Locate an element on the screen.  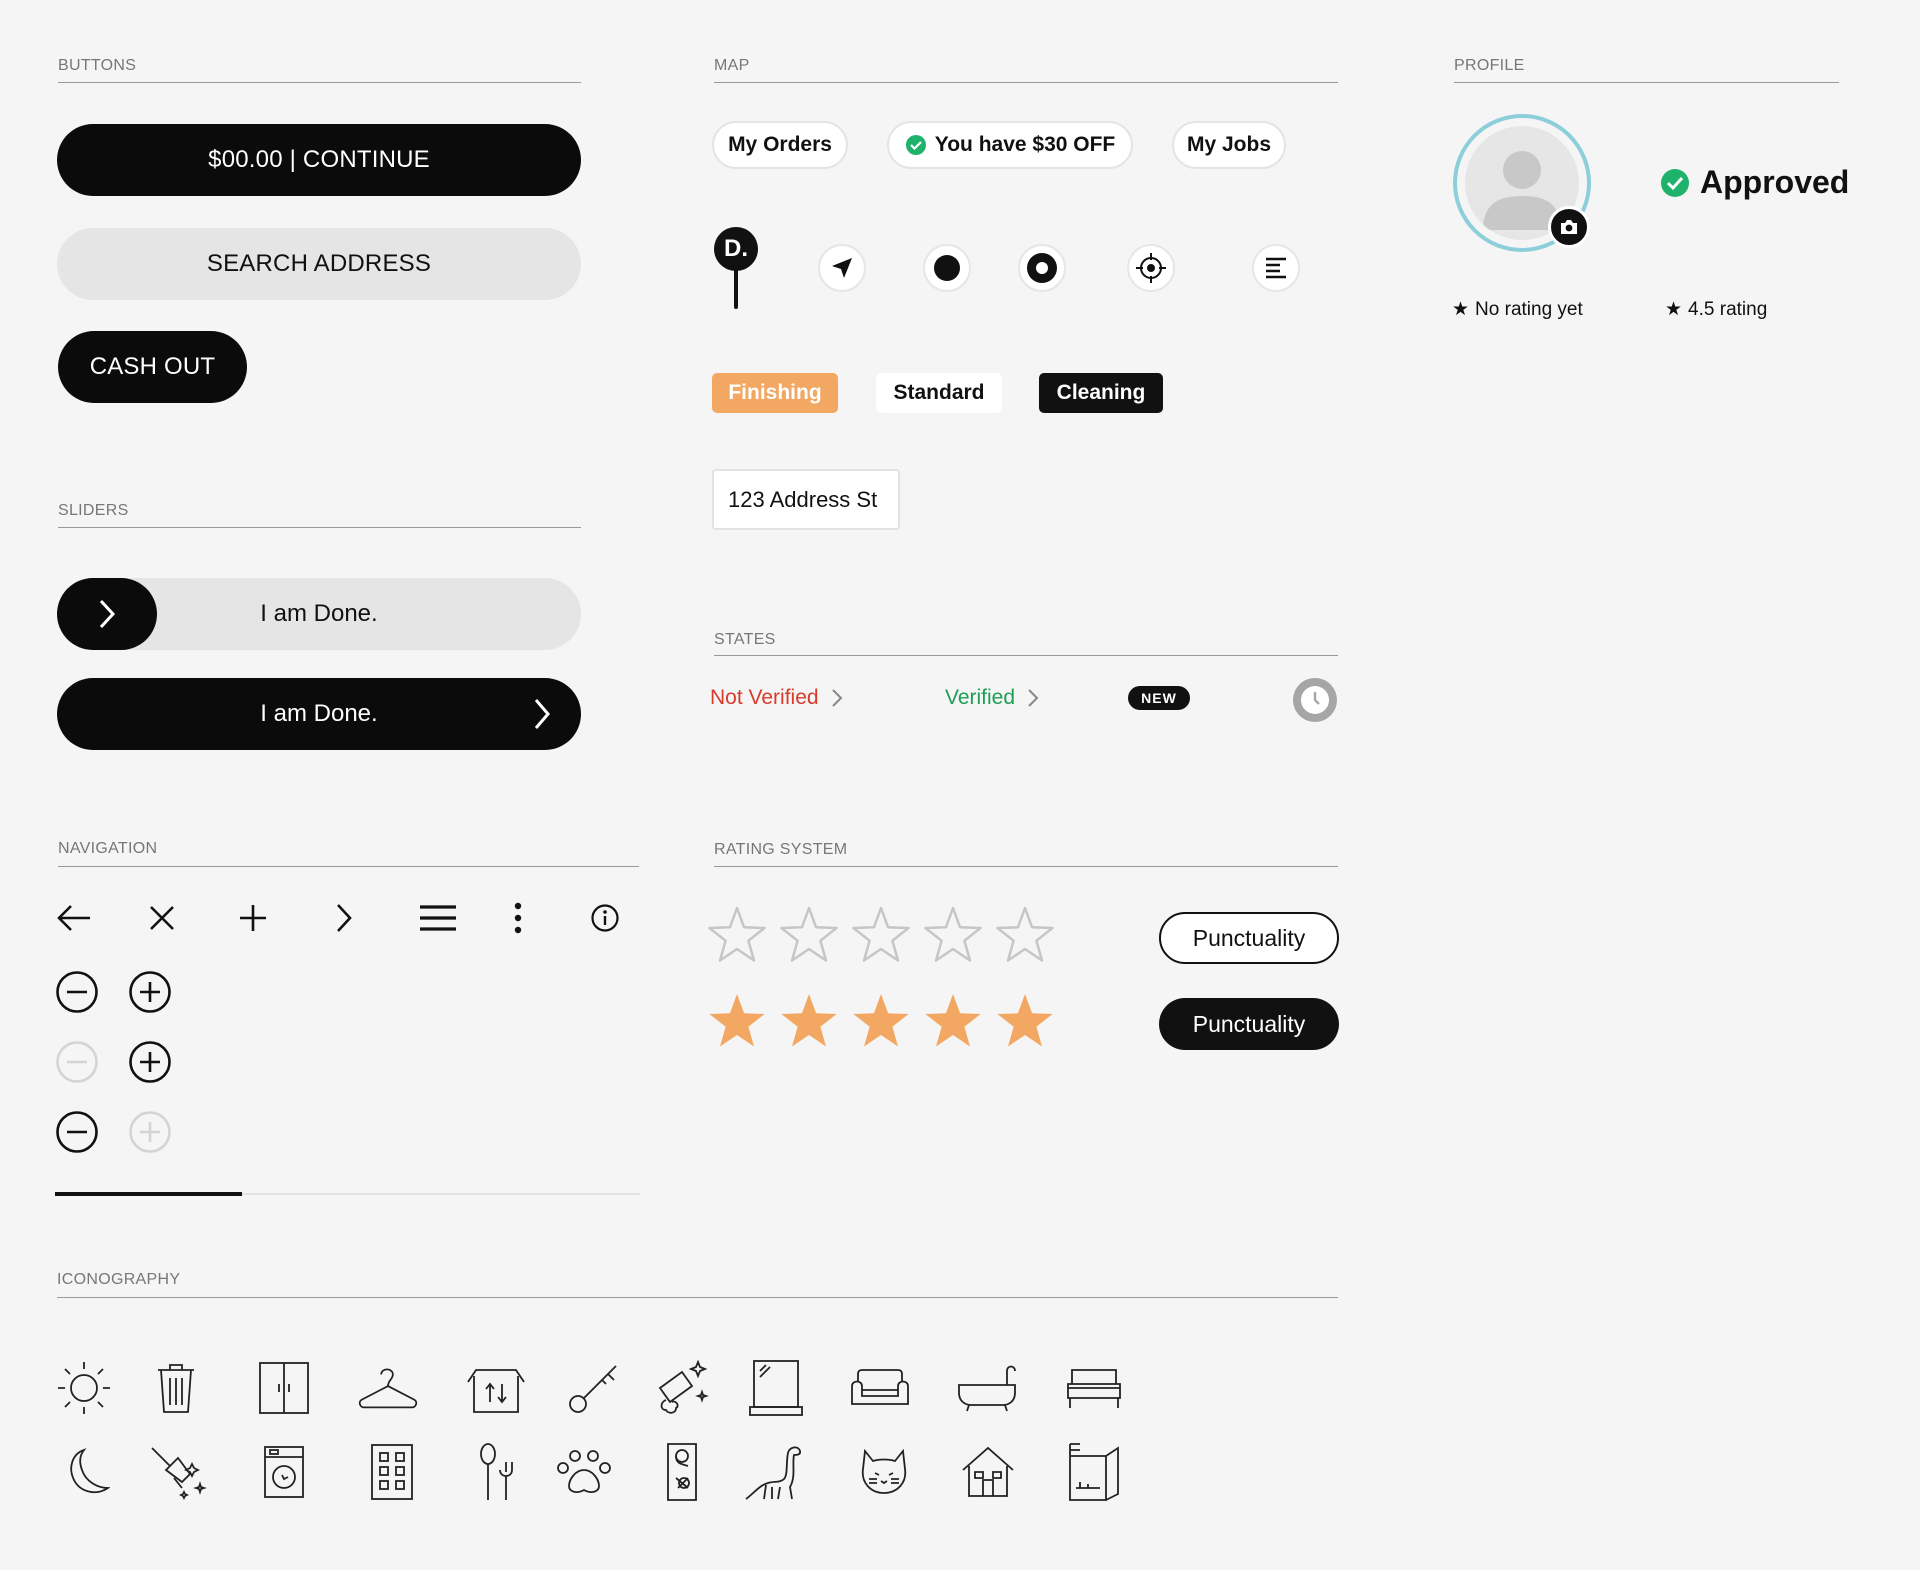
sun-icon is located at coordinates (84, 1388).